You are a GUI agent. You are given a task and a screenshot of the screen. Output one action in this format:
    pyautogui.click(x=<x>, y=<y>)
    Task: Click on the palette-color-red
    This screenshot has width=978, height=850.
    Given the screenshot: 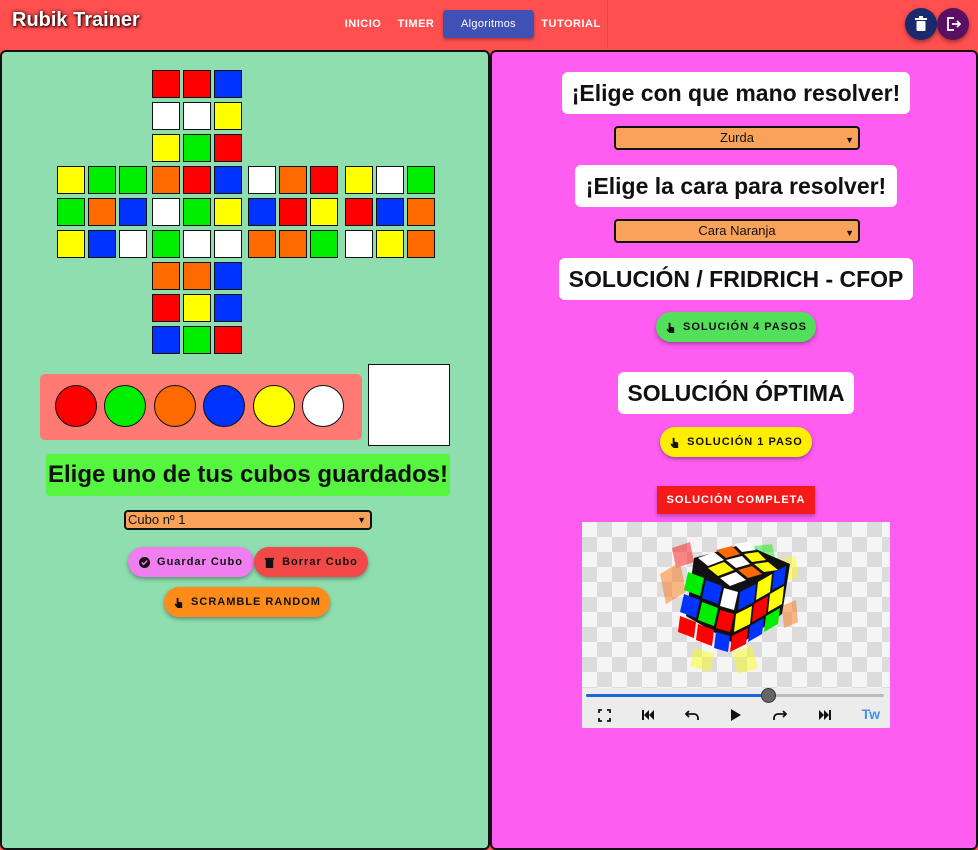 What is the action you would take?
    pyautogui.click(x=76, y=406)
    